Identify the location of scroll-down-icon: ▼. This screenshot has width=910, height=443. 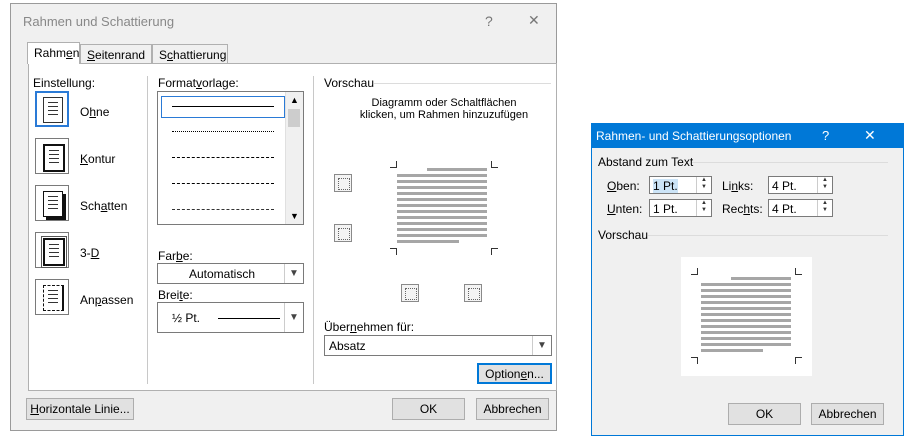
(294, 216).